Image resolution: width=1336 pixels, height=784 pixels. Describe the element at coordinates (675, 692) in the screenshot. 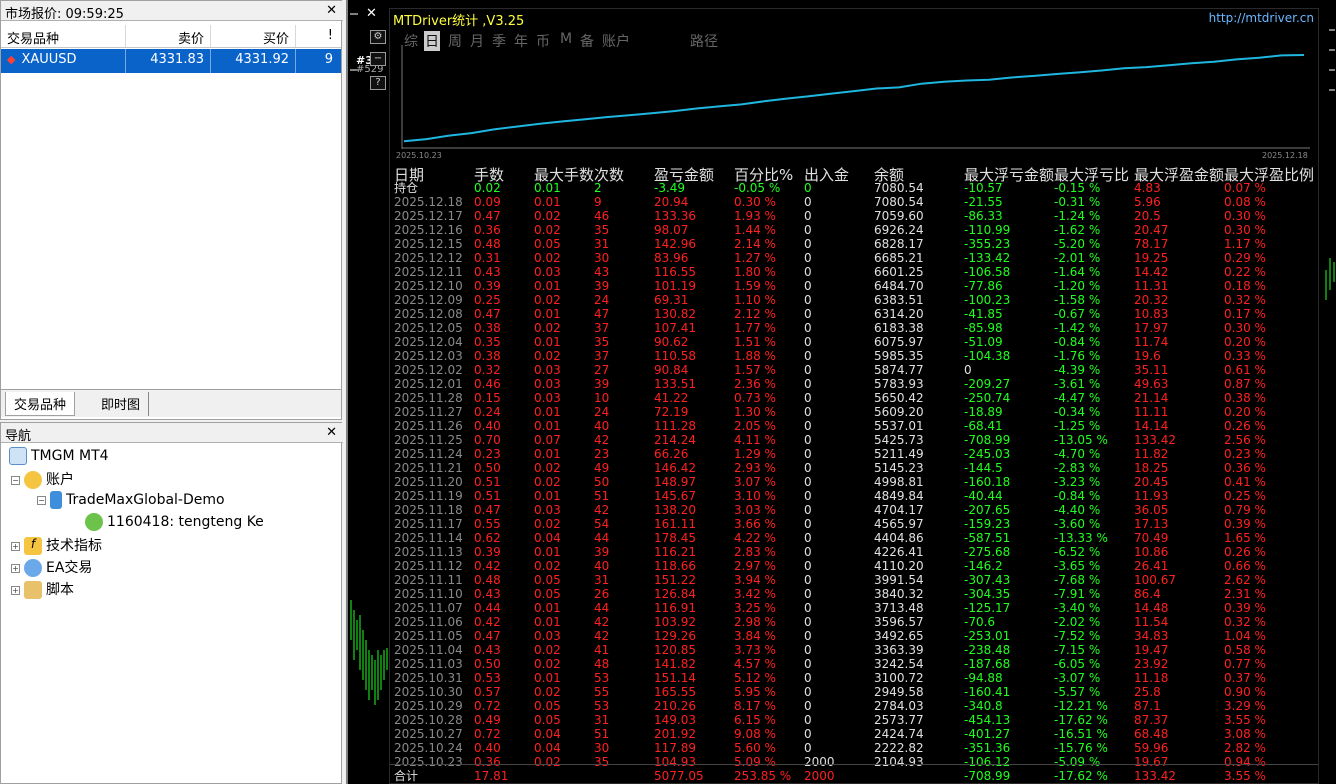

I see `cell-col-pnl: 165.55` at that location.